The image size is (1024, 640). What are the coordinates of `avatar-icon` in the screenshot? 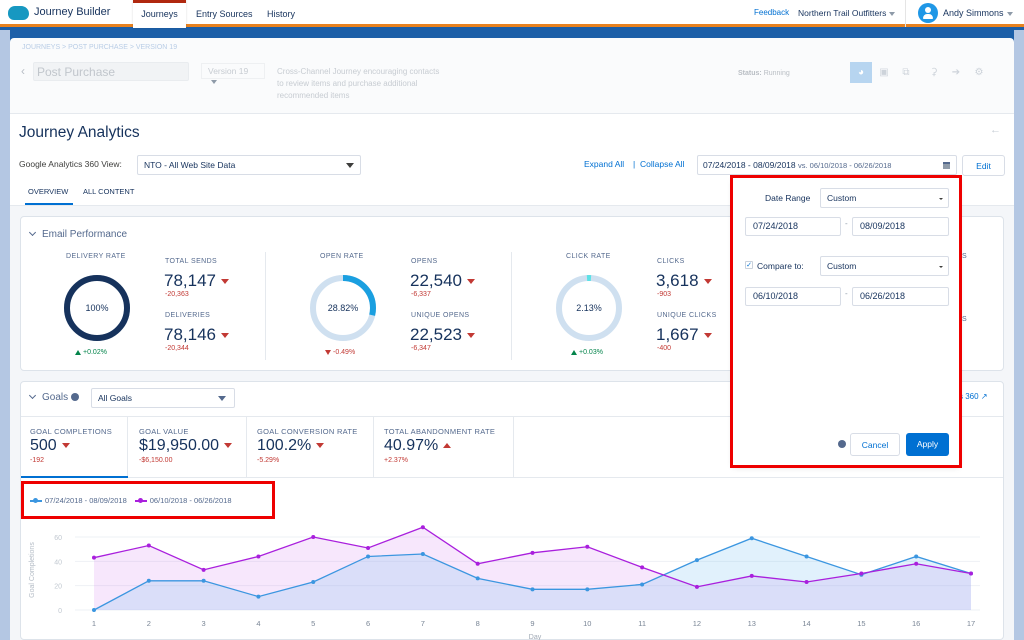 It's located at (928, 13).